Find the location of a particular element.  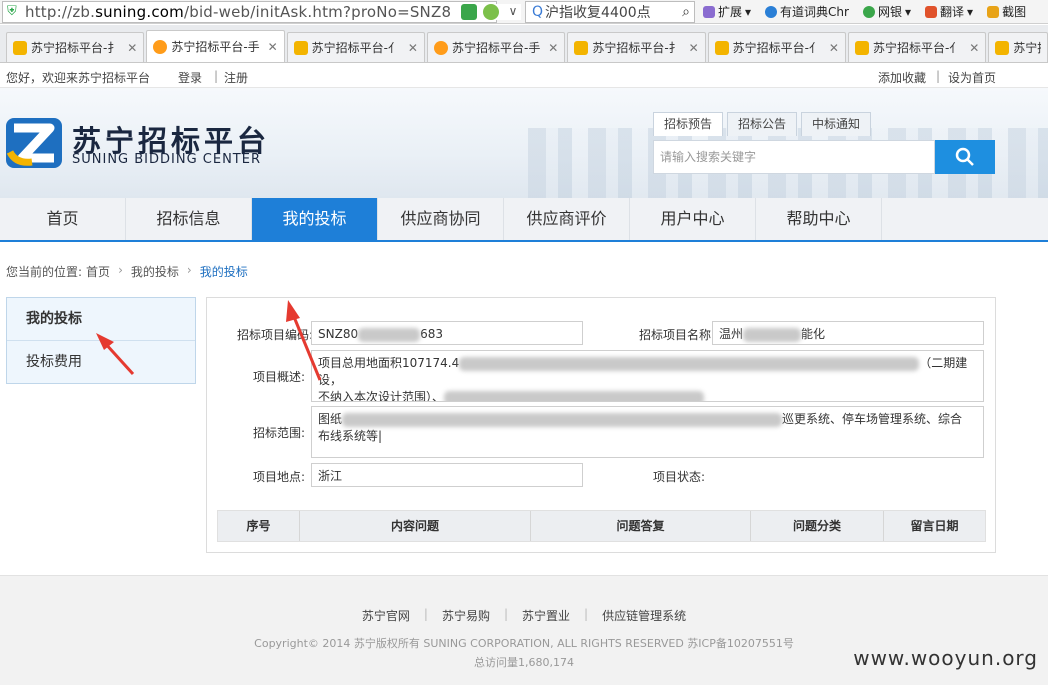

top-links-bar: 您好，欢迎来苏宁招标平台 登录 | 注册 添加收藏 | 设为首页 is located at coordinates (524, 76).